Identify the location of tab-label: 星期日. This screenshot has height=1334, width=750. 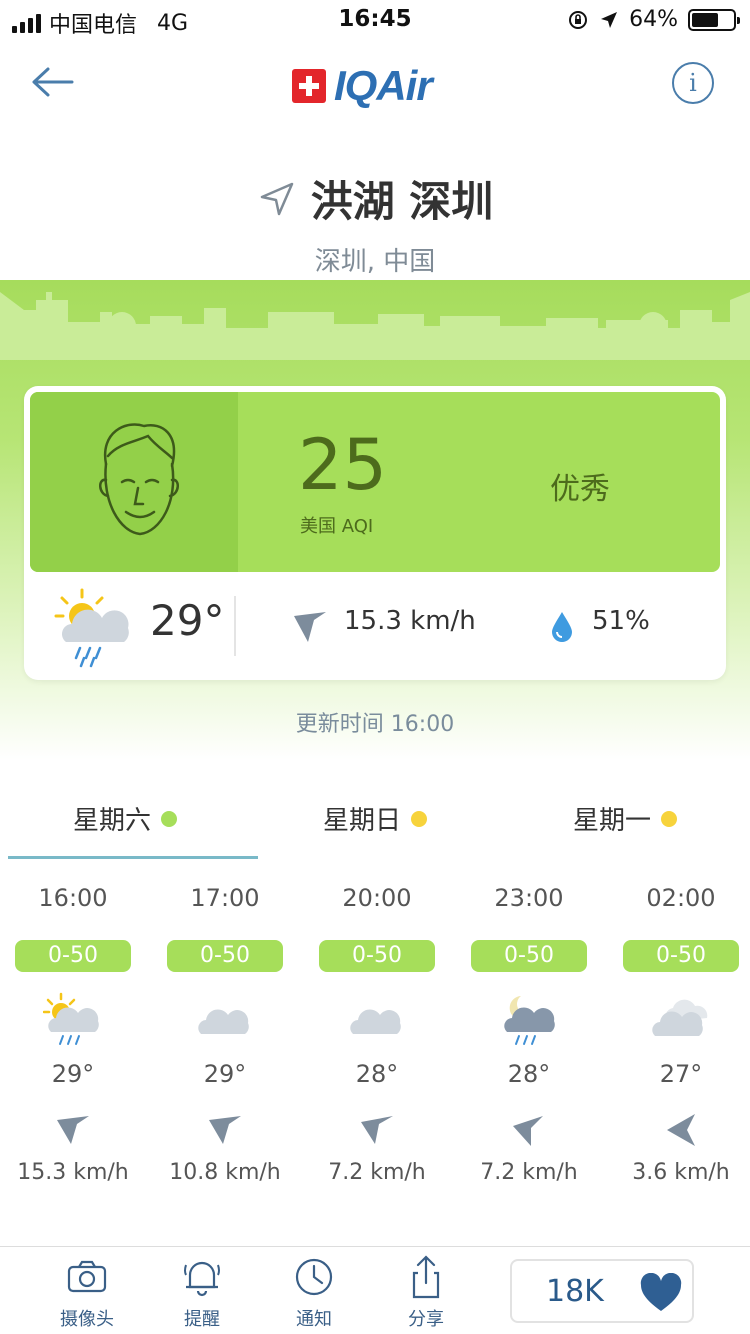
(361, 821).